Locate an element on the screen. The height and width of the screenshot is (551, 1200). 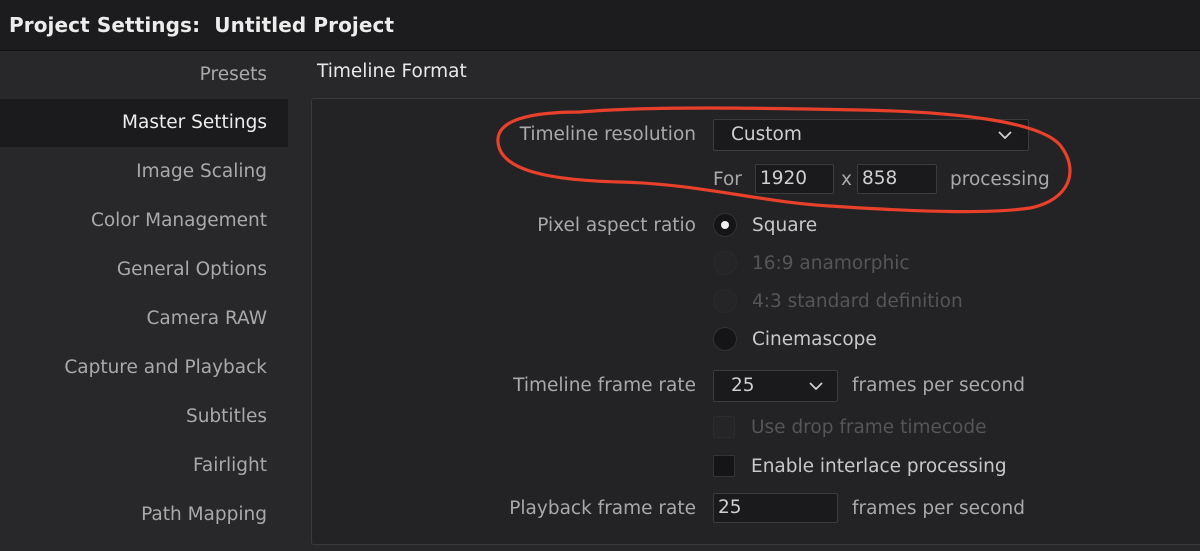
processing-label: processing is located at coordinates (1000, 179).